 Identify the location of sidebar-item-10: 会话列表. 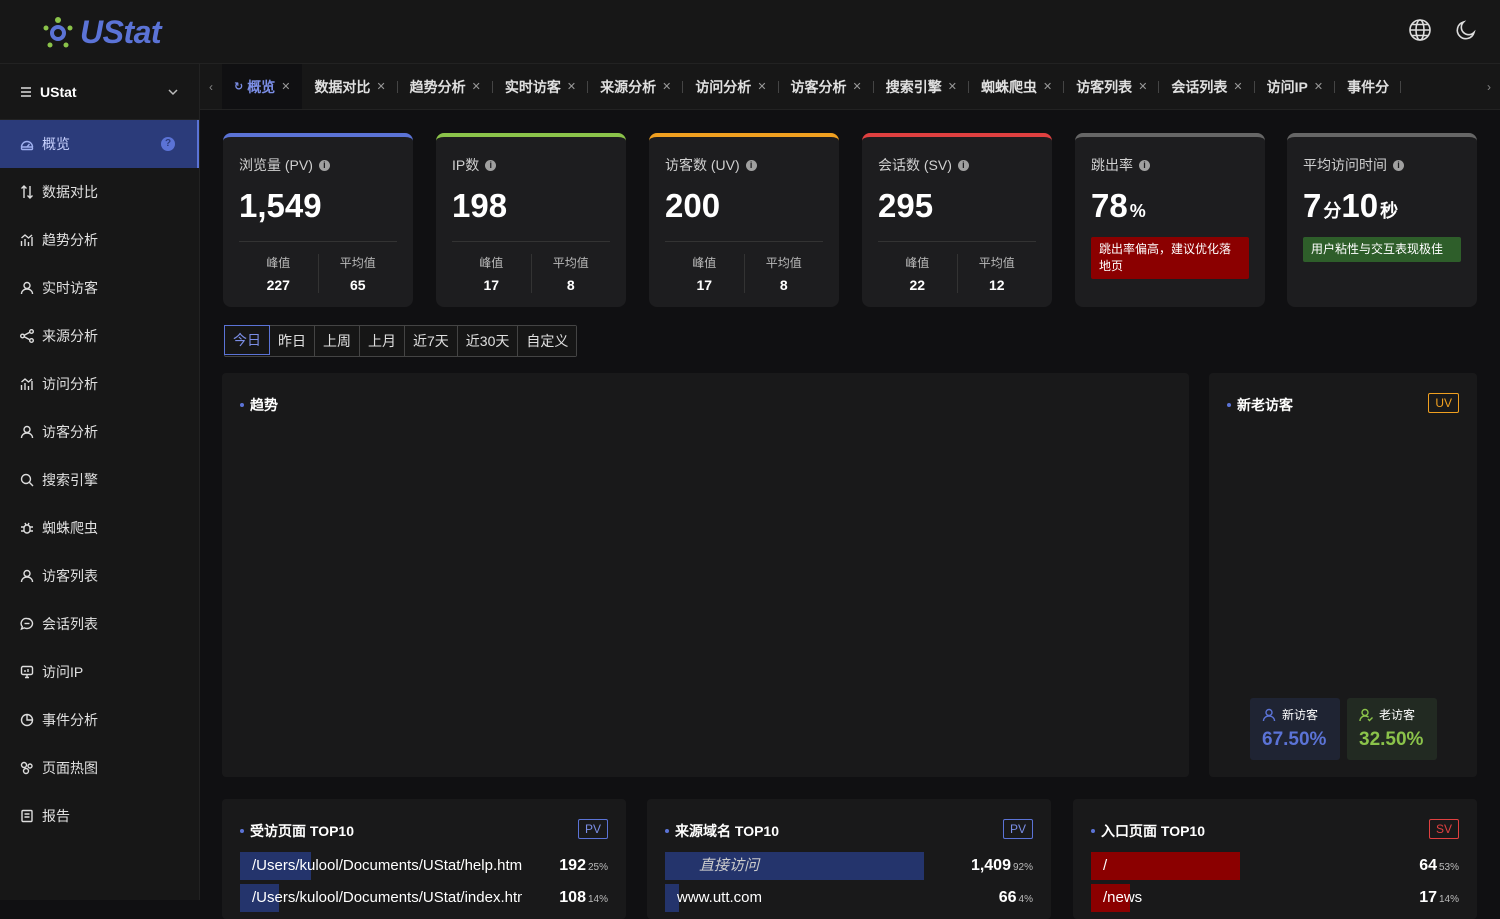
(99, 624).